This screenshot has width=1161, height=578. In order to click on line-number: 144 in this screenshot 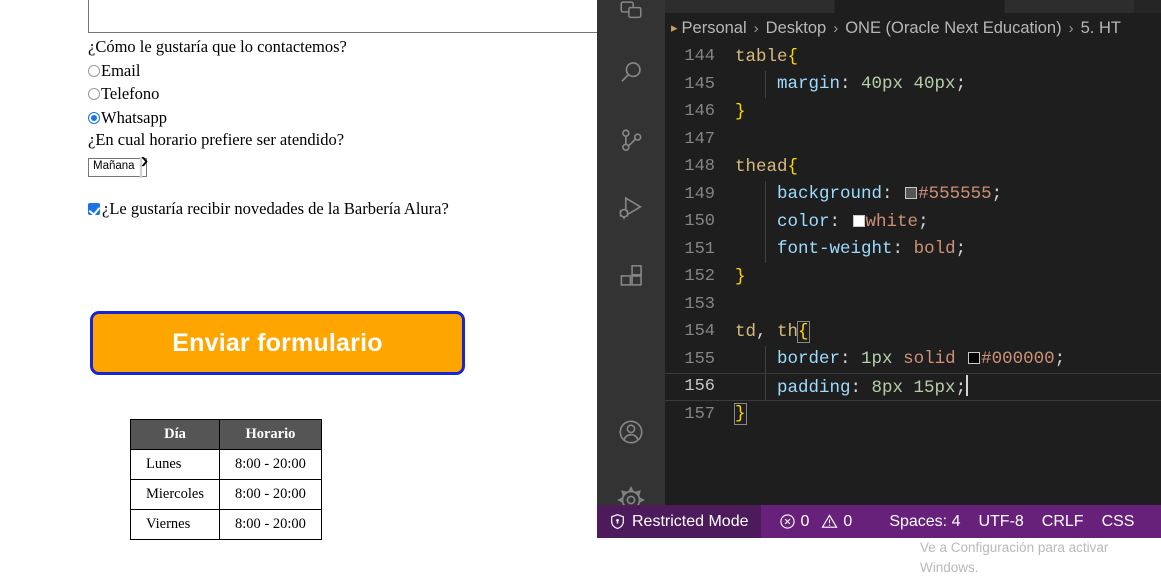, I will do `click(699, 57)`.